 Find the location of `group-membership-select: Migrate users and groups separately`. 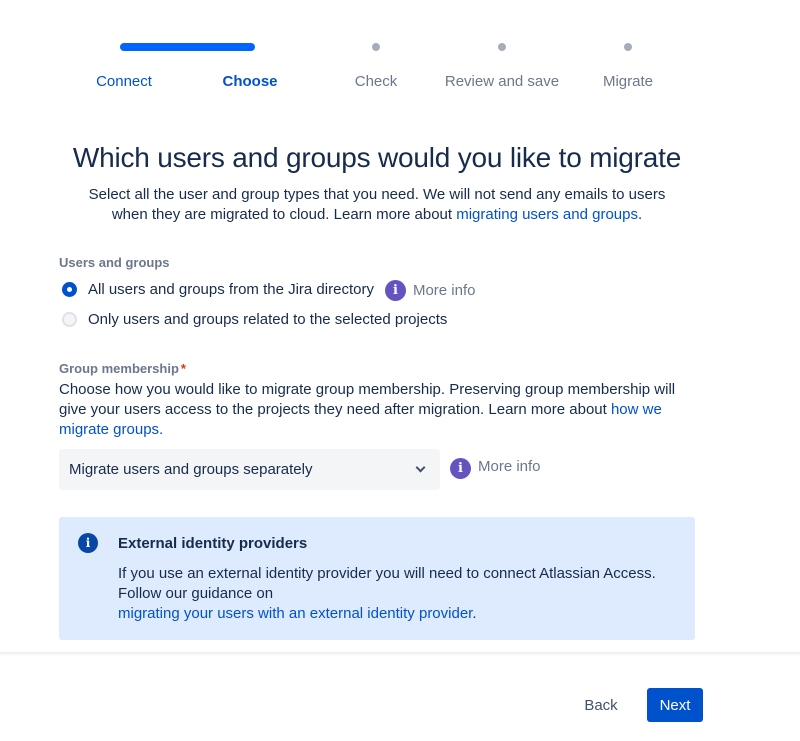

group-membership-select: Migrate users and groups separately is located at coordinates (249, 469).